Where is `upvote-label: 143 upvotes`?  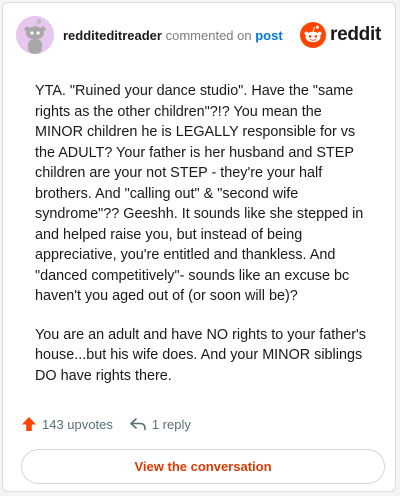 upvote-label: 143 upvotes is located at coordinates (77, 424).